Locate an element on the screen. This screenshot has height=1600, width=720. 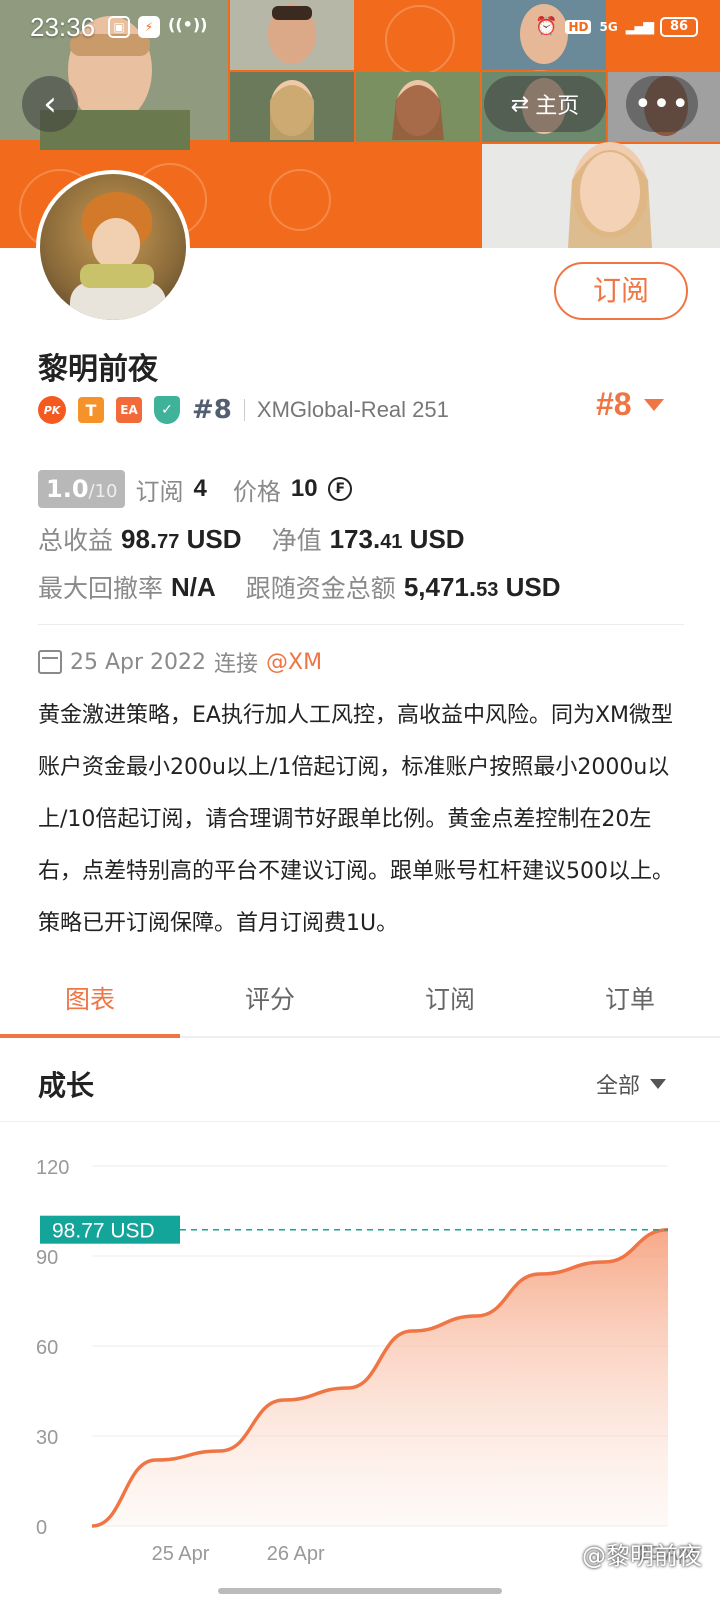
equity-label: 净值 is located at coordinates (296, 540).